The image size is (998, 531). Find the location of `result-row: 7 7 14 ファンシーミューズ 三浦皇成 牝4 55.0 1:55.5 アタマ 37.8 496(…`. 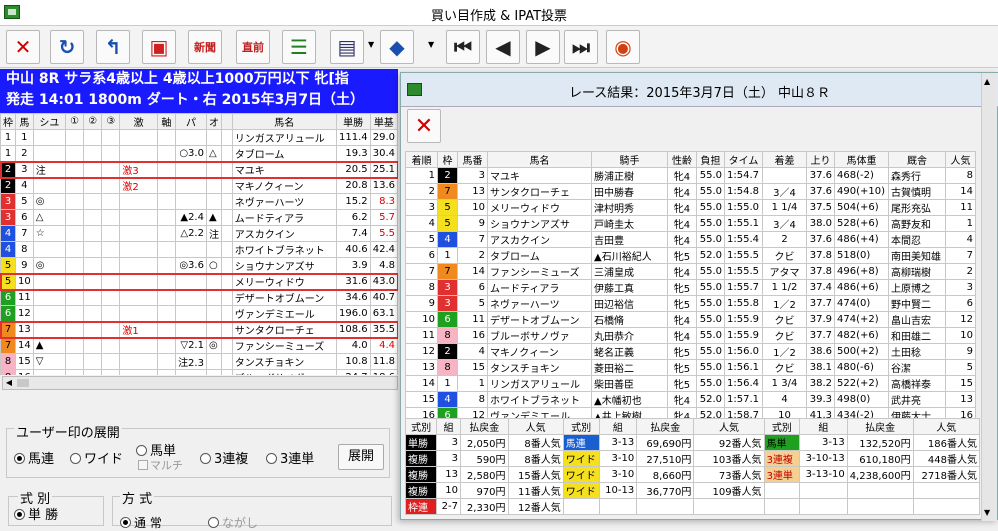

result-row: 7 7 14 ファンシーミューズ 三浦皇成 牝4 55.0 1:55.5 アタマ 37.8 496(… is located at coordinates (690, 271).